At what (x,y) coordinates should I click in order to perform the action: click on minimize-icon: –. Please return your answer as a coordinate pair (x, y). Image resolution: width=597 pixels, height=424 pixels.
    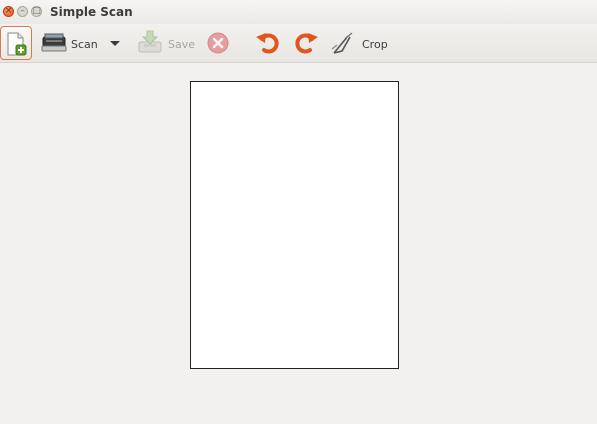
    Looking at the image, I should click on (22, 11).